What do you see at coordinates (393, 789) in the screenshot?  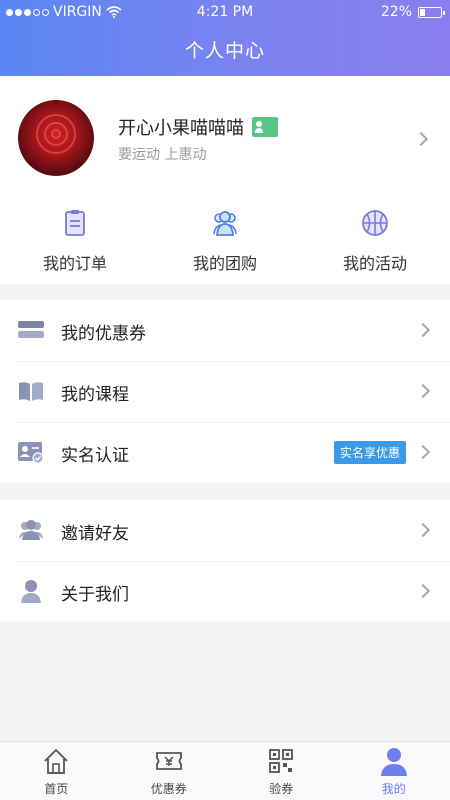 I see `tab-mine-label: 我的` at bounding box center [393, 789].